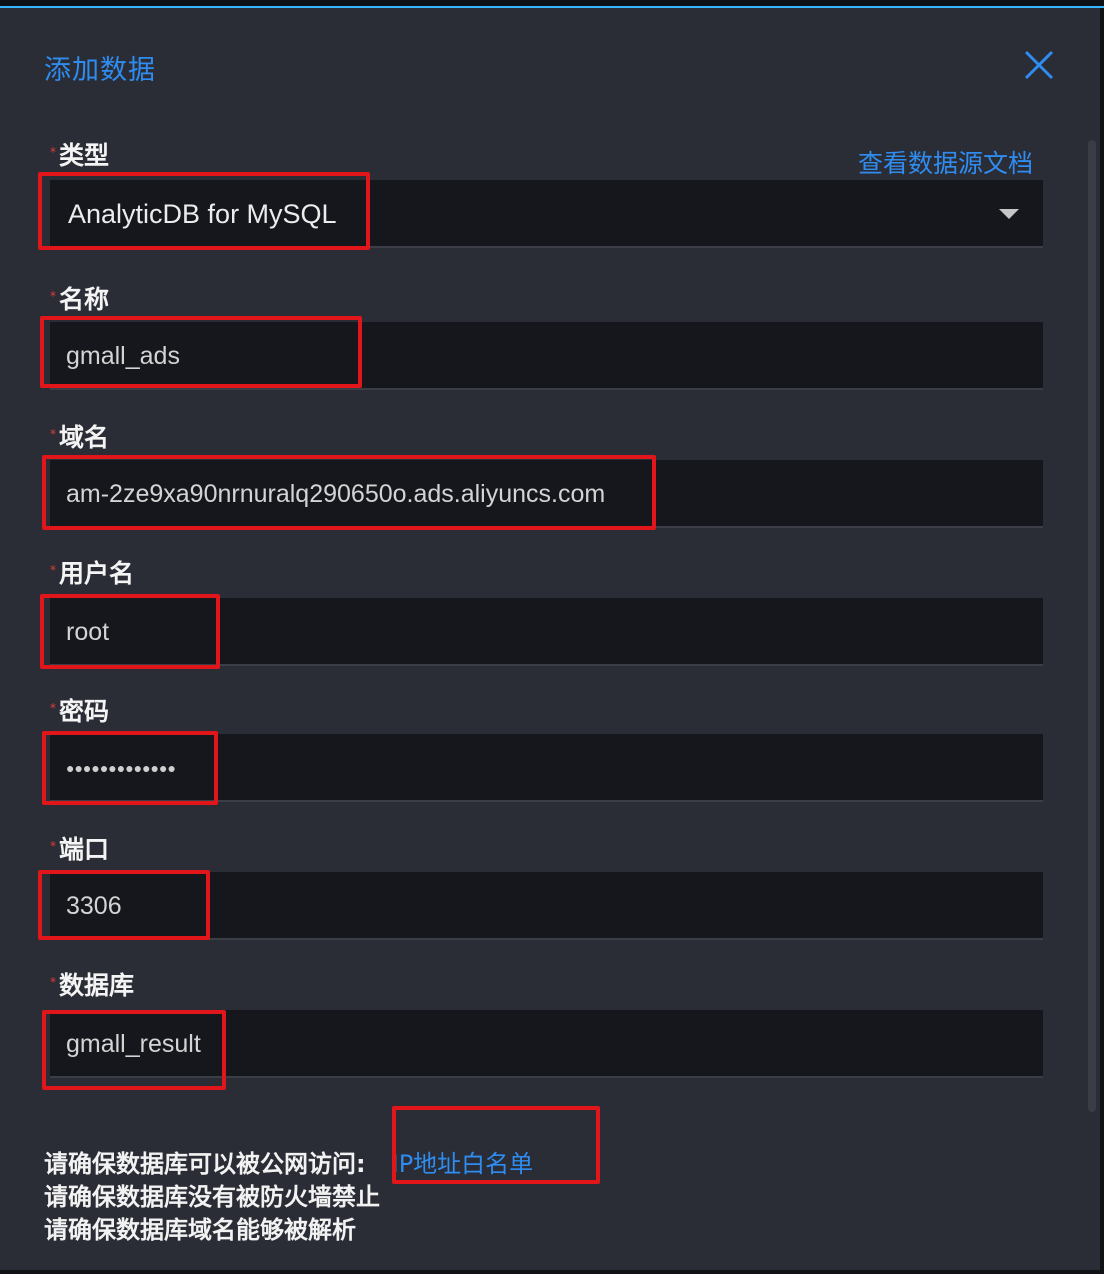  What do you see at coordinates (121, 768) in the screenshot?
I see `password-input-value: ●●●●●●●●●●●●●` at bounding box center [121, 768].